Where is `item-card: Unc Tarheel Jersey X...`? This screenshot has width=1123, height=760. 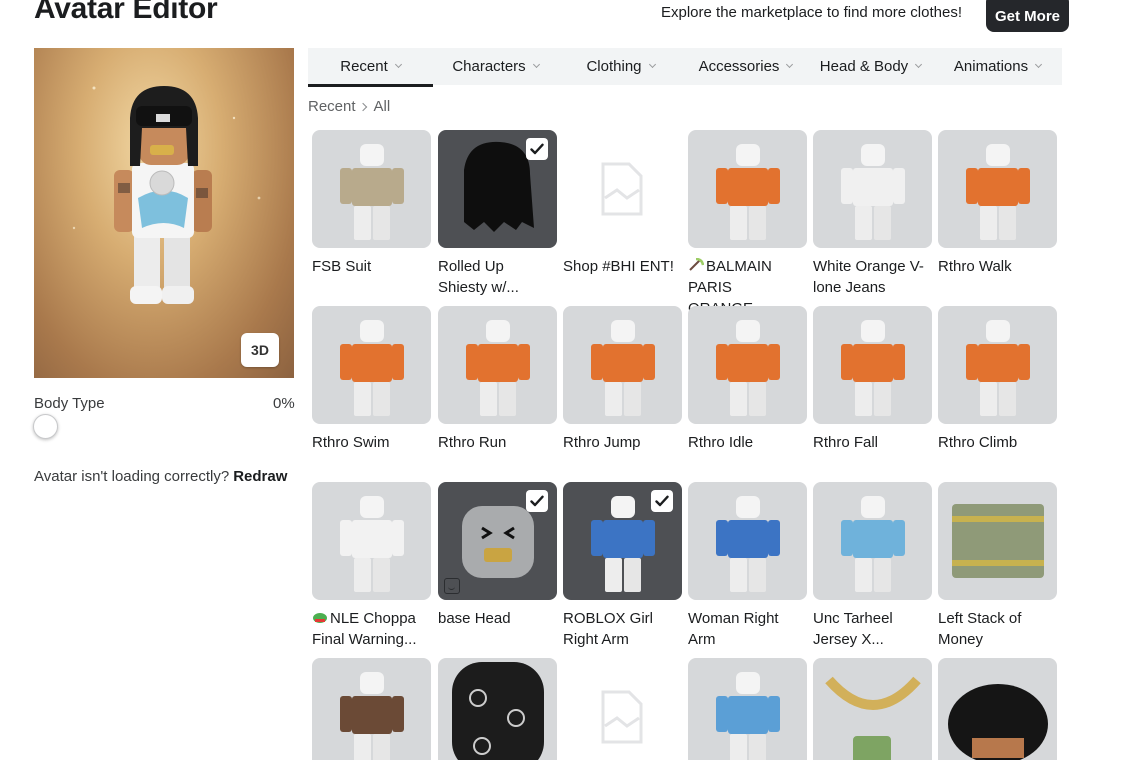 item-card: Unc Tarheel Jersey X... is located at coordinates (872, 566).